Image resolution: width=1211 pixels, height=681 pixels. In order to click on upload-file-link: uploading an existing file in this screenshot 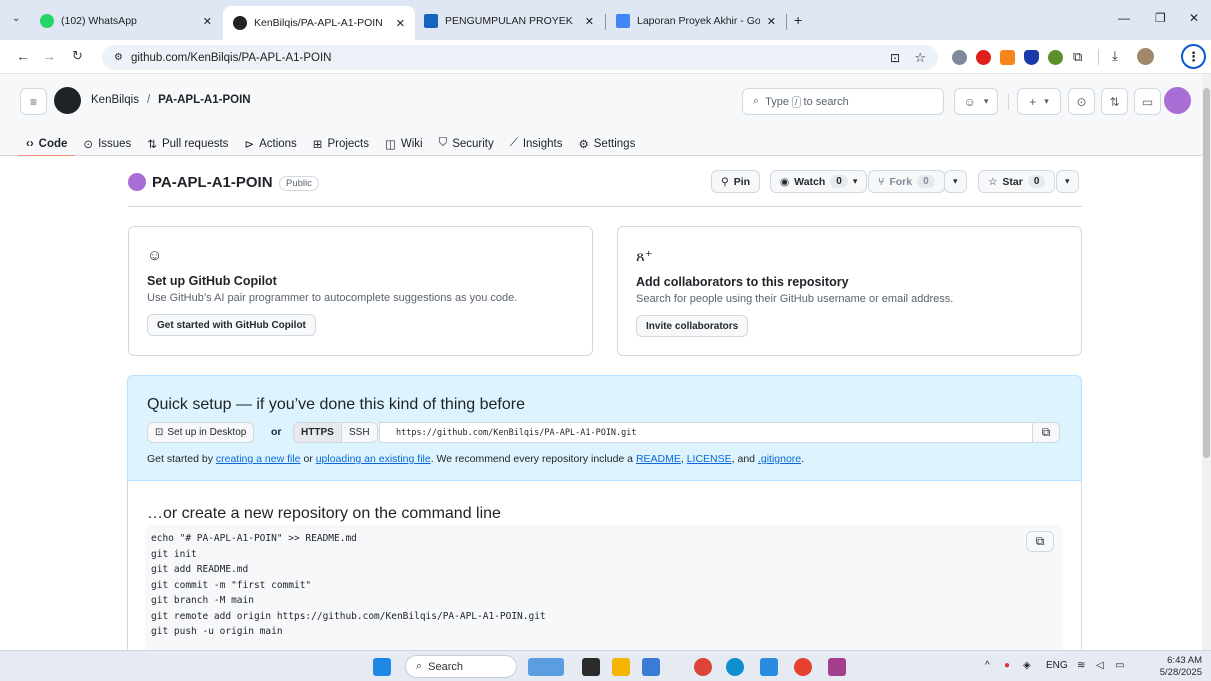, I will do `click(373, 459)`.